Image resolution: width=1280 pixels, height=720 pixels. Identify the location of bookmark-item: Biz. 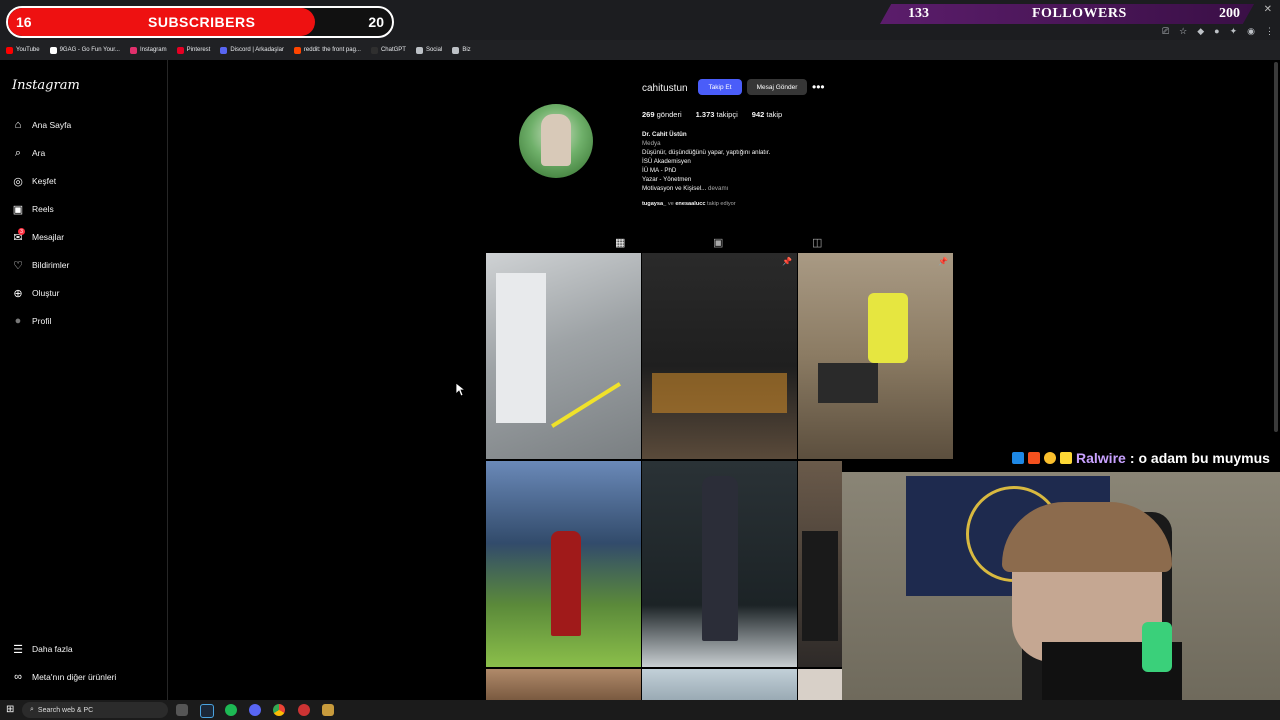
(461, 50).